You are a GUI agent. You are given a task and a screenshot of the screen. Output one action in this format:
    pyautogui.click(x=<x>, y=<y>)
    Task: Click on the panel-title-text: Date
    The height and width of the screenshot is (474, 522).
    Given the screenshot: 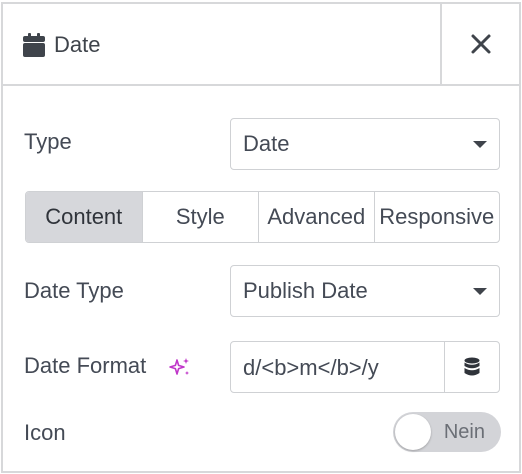 What is the action you would take?
    pyautogui.click(x=77, y=44)
    